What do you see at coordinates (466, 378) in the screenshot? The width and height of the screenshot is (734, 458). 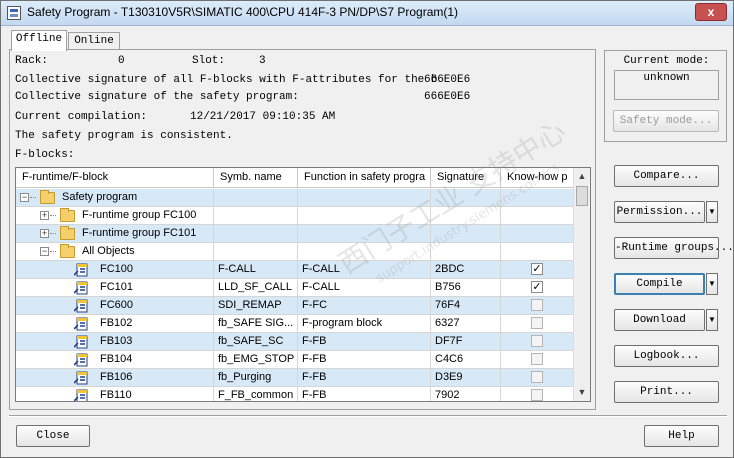 I see `signature-cell: D3E9` at bounding box center [466, 378].